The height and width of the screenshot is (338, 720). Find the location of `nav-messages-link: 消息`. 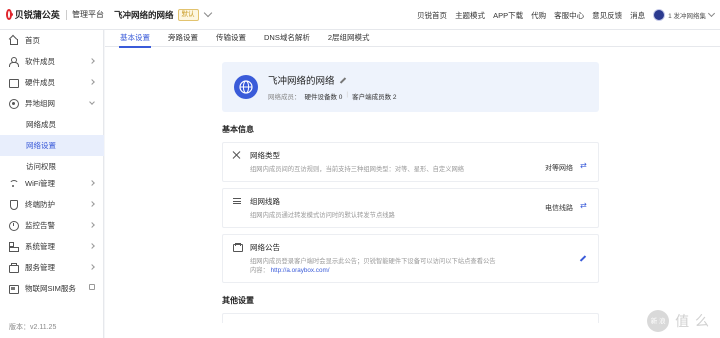

nav-messages-link: 消息 is located at coordinates (637, 15).